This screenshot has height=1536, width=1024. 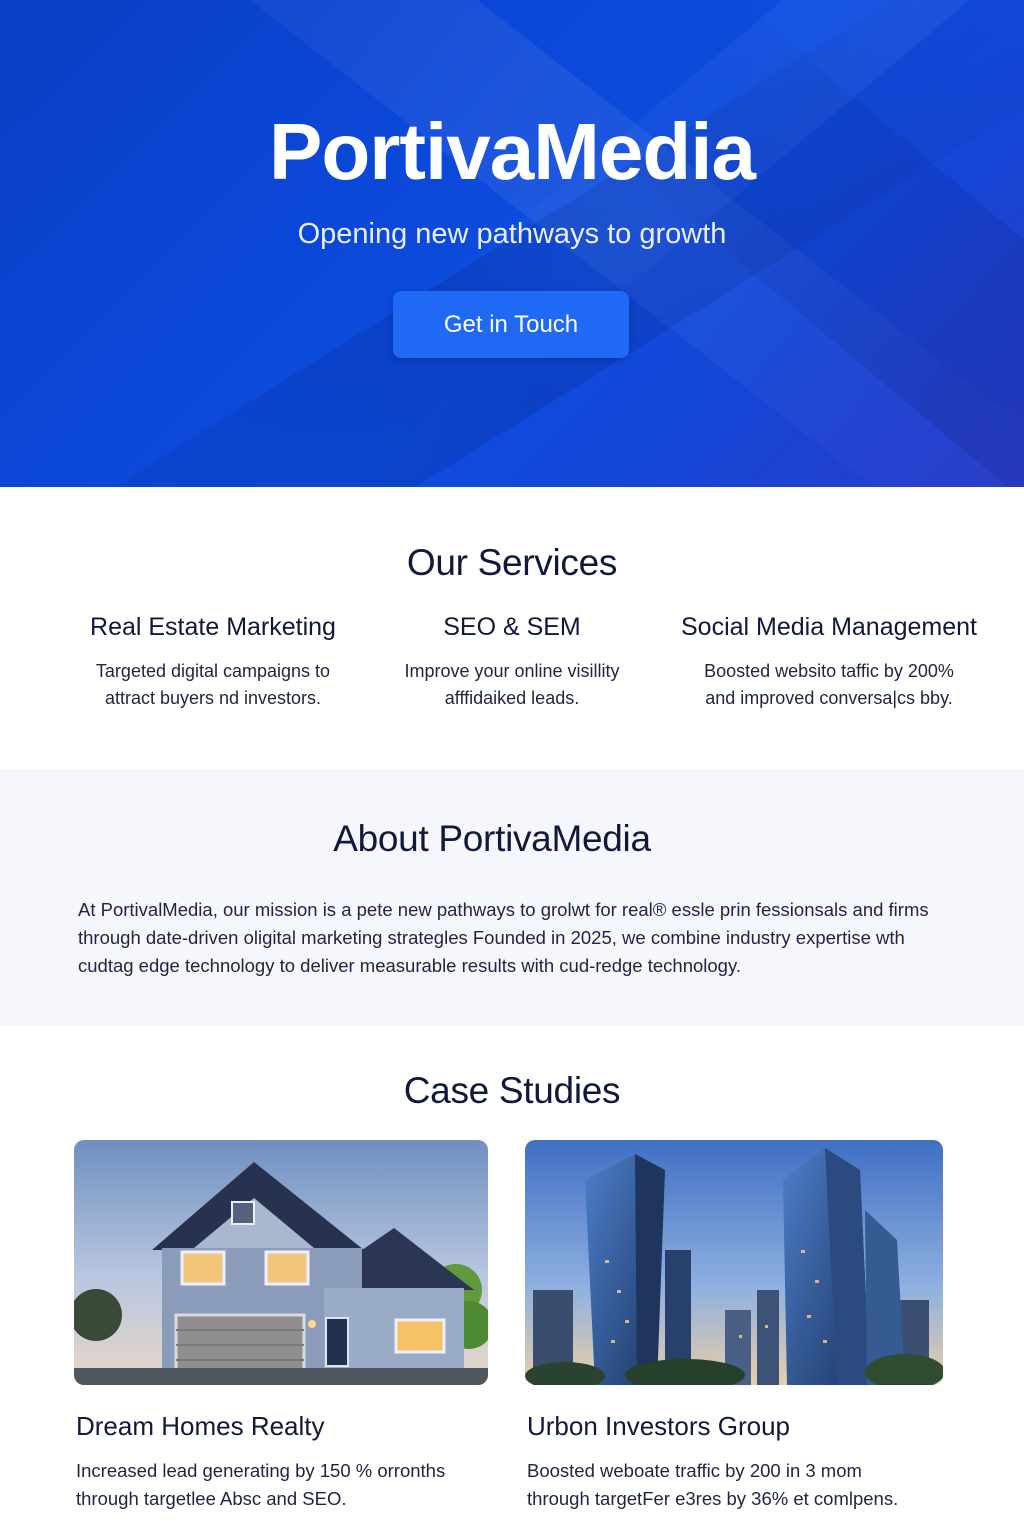 I want to click on brand-title: PortivaMedia, so click(x=512, y=151).